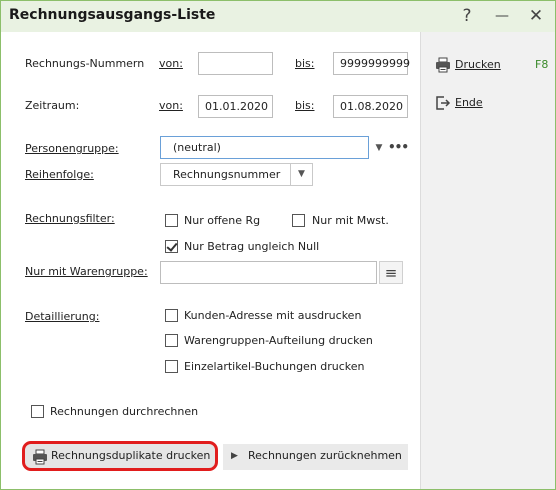 Image resolution: width=556 pixels, height=490 pixels. I want to click on durchrechnen-label: Rechnungen durchrechnen, so click(124, 411).